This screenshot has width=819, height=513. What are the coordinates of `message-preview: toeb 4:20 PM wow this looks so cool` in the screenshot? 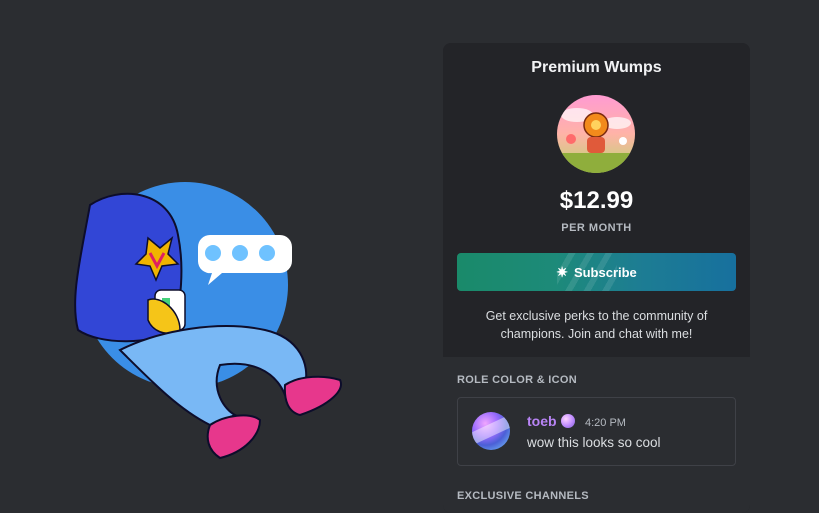 It's located at (596, 431).